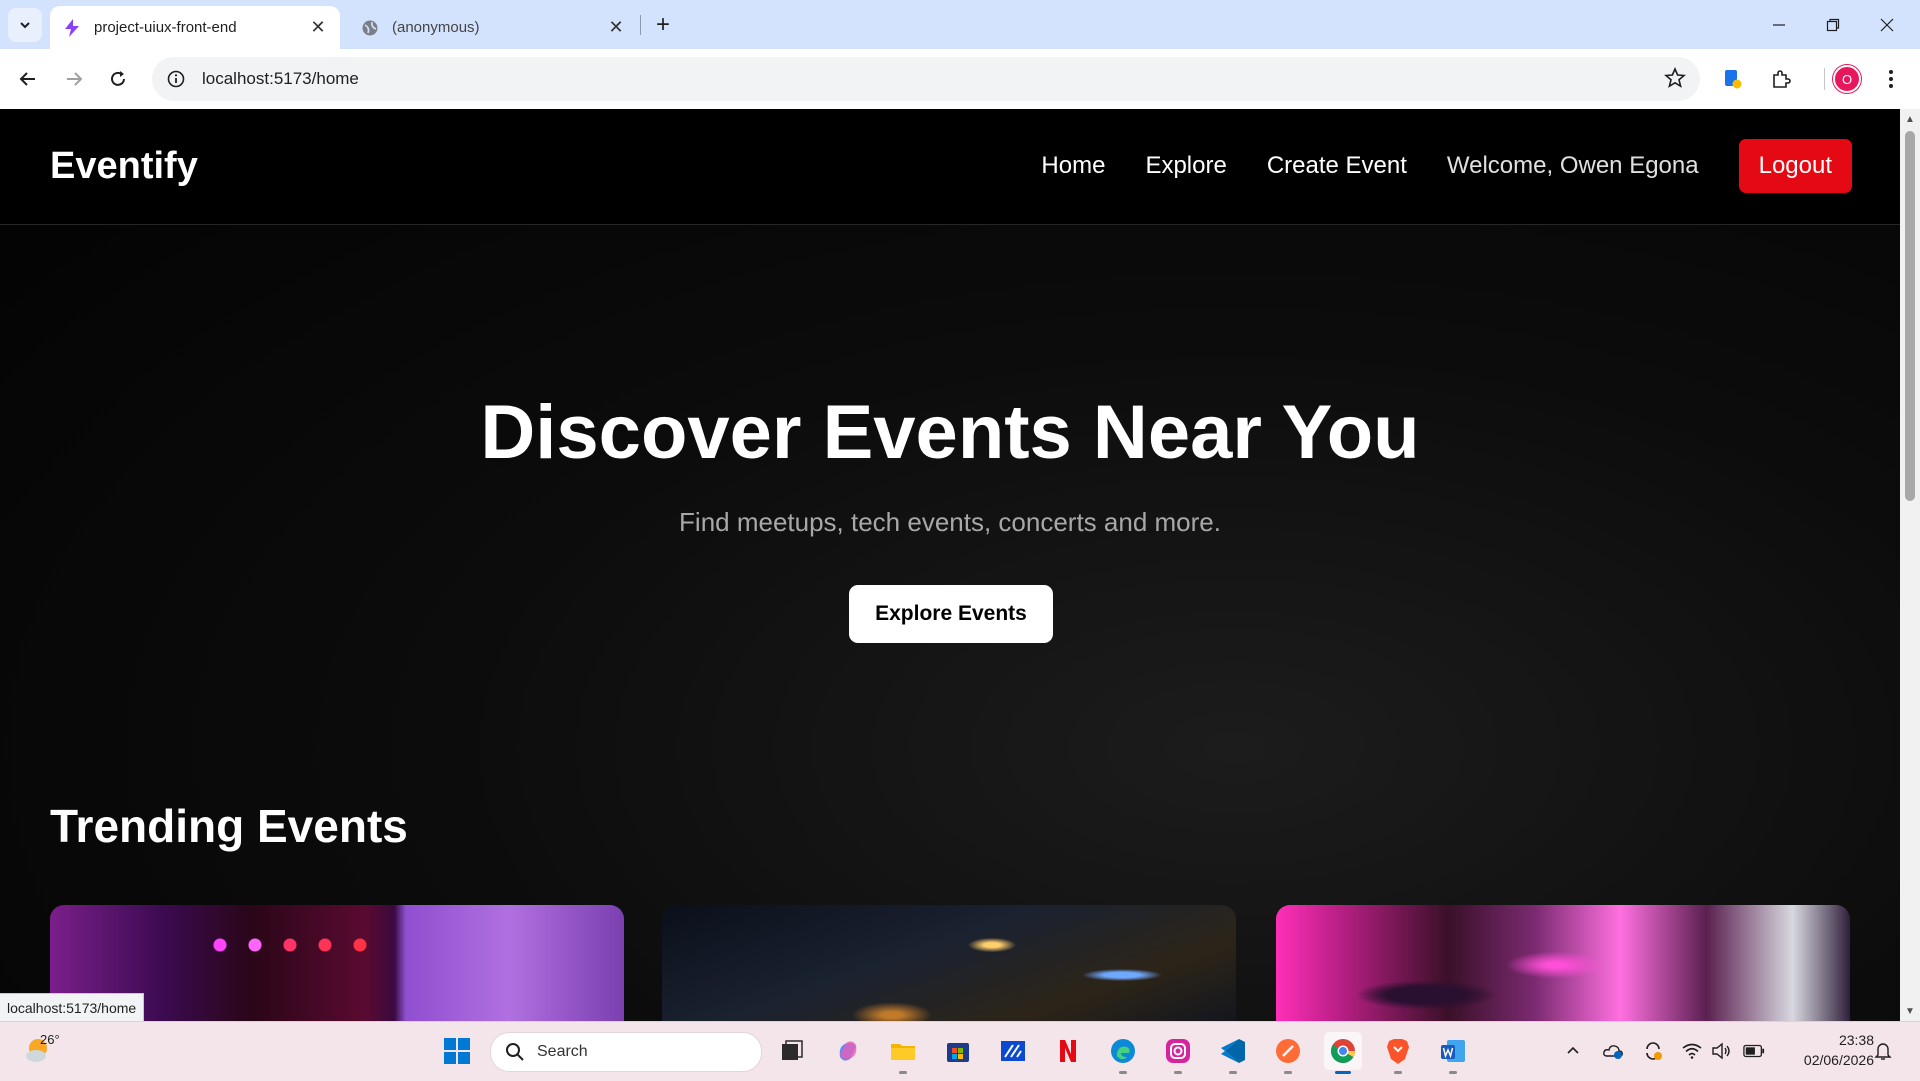  Describe the element at coordinates (50, 1039) in the screenshot. I see `weather-temperature: 26°` at that location.